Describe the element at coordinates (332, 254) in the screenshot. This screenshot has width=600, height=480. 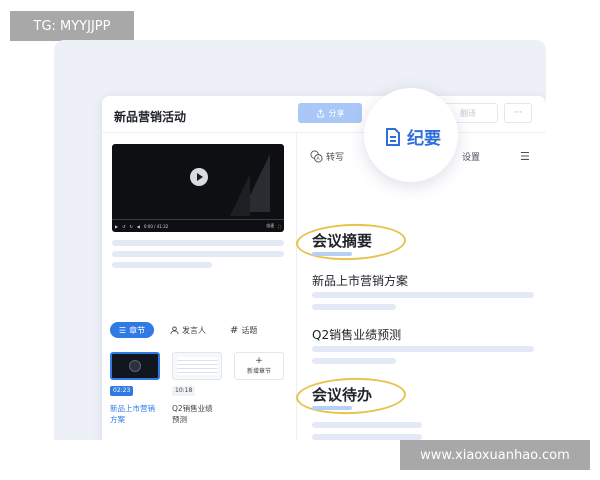
I see `summary-underline` at that location.